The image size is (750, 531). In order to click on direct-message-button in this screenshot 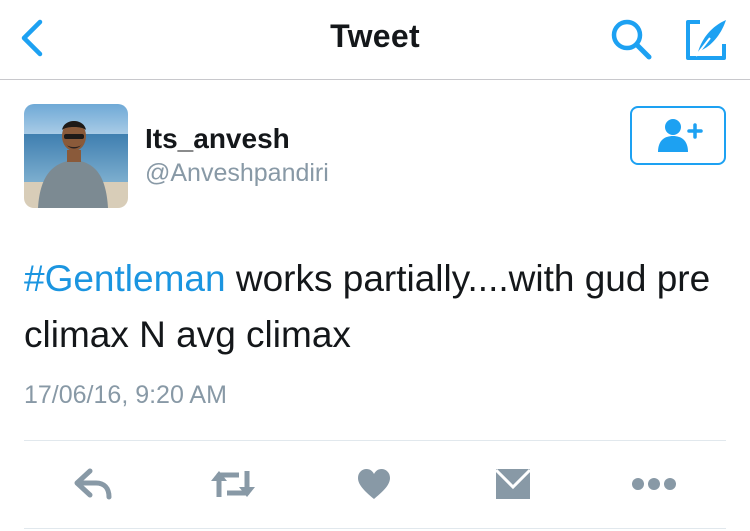, I will do `click(513, 484)`.